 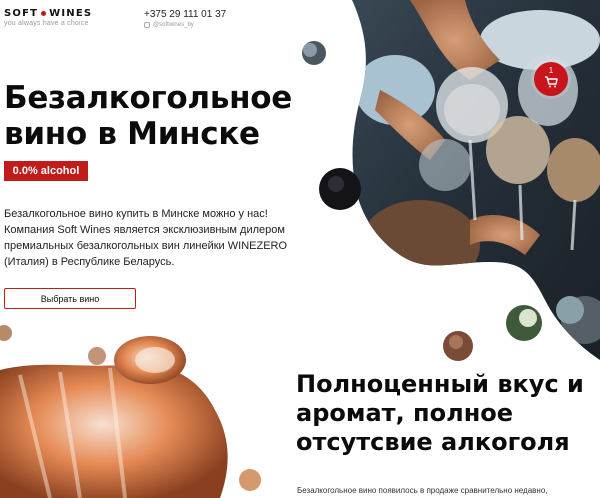 I want to click on instagram-link: @softwines_by, so click(x=169, y=25).